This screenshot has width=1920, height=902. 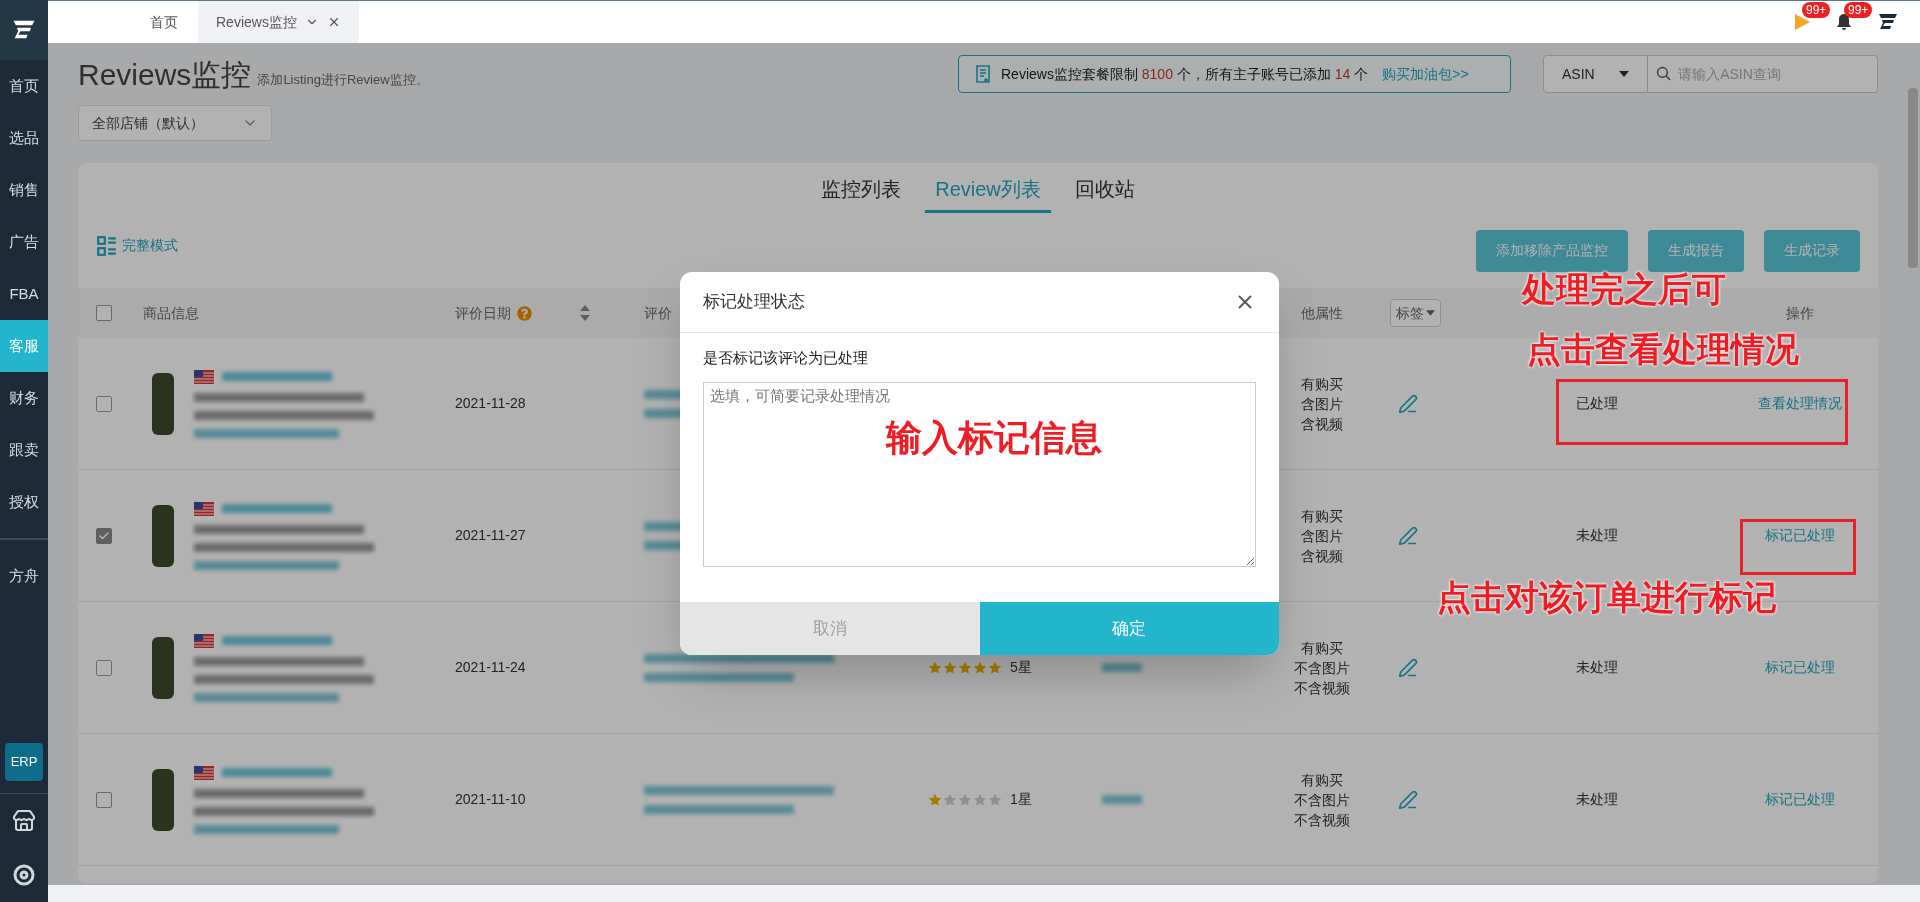 What do you see at coordinates (24, 821) in the screenshot?
I see `store-icon` at bounding box center [24, 821].